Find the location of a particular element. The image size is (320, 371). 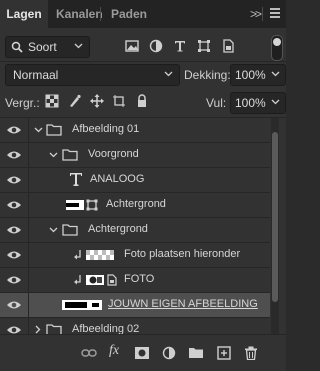

shape-filter-icon is located at coordinates (204, 46).